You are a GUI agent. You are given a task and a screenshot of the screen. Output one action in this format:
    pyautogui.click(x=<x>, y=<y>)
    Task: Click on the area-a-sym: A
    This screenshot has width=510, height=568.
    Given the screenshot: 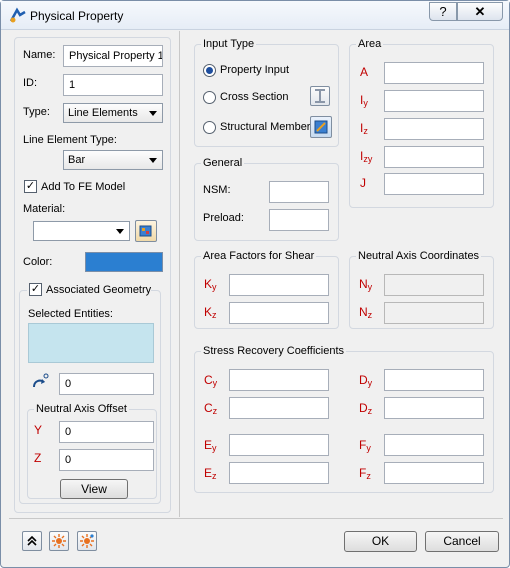 What is the action you would take?
    pyautogui.click(x=364, y=72)
    